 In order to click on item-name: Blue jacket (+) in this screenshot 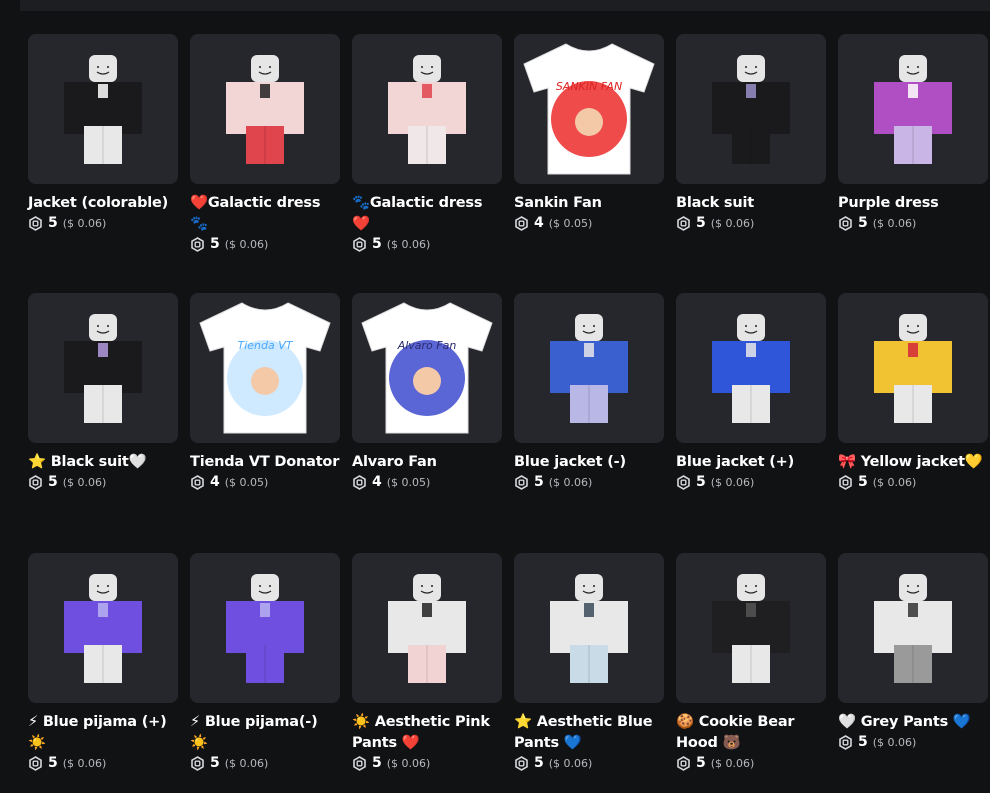, I will do `click(751, 462)`.